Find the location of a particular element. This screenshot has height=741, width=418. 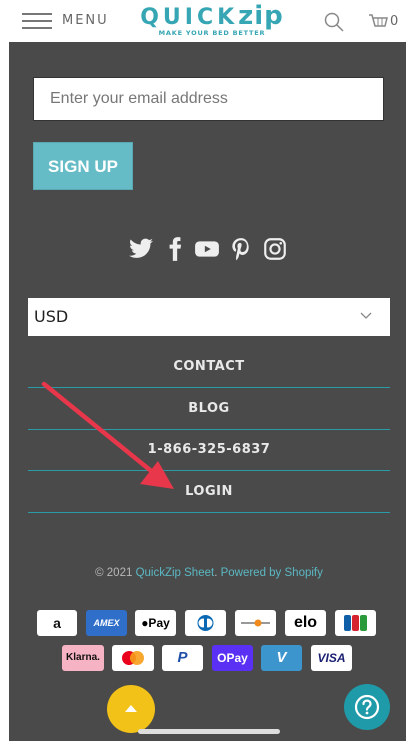

hamburger-menu-icon is located at coordinates (37, 21).